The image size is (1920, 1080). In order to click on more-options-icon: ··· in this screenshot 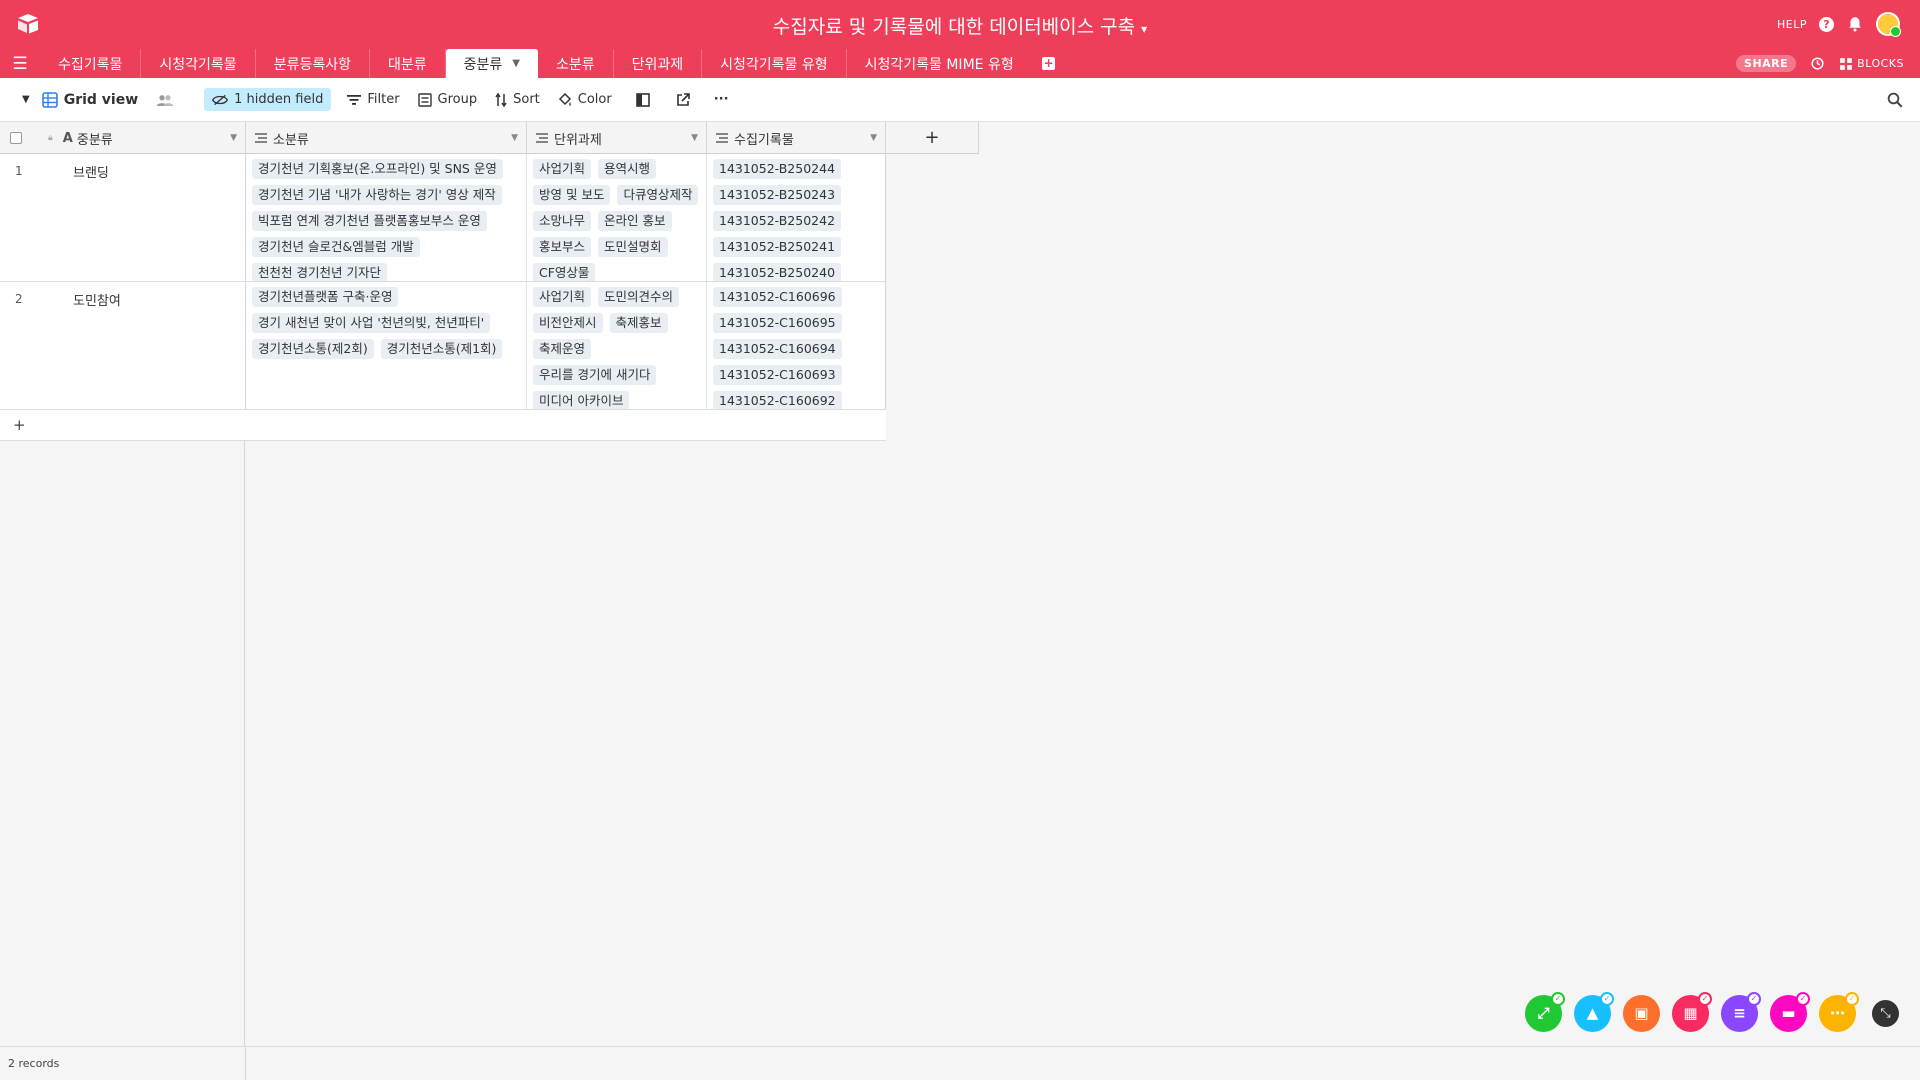, I will do `click(721, 99)`.